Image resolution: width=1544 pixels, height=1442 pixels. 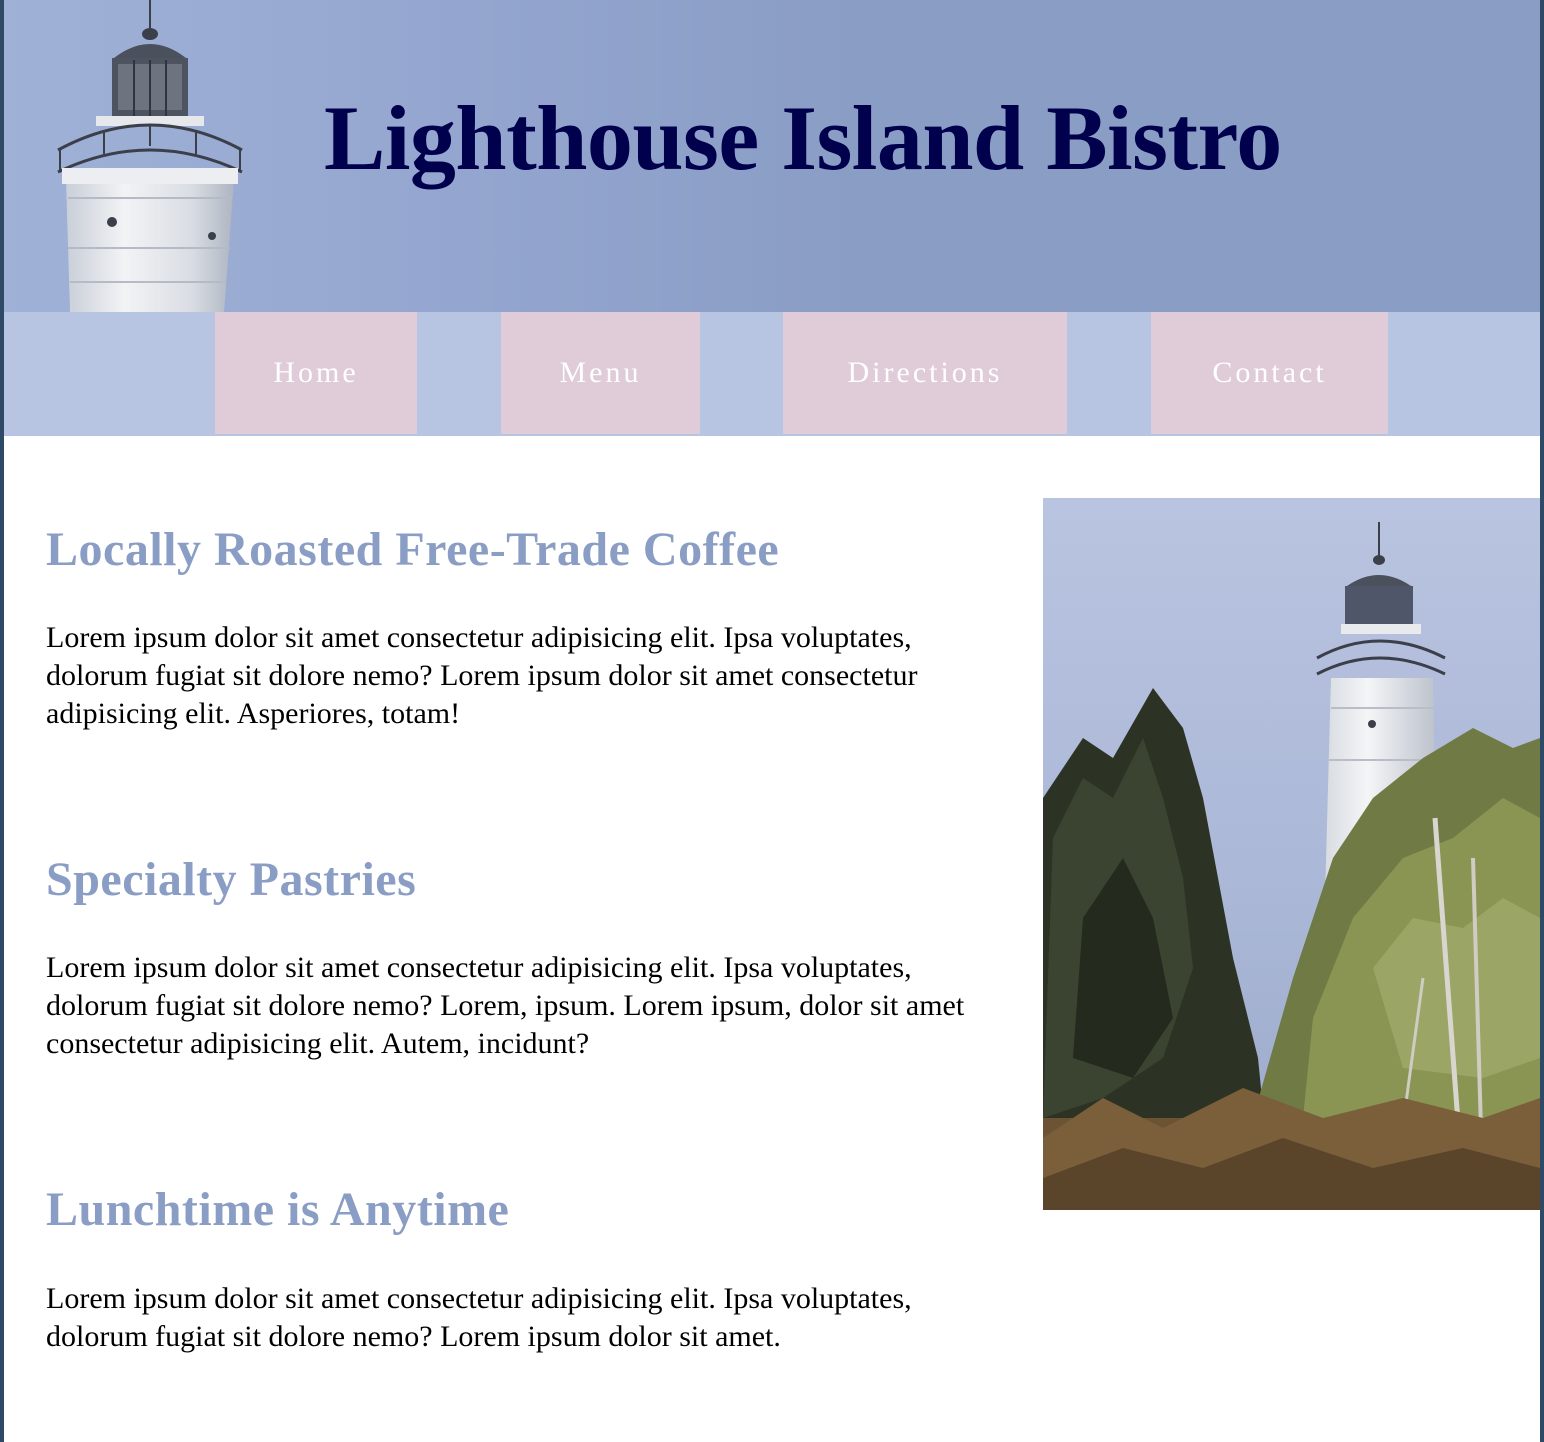 I want to click on nav-directions-link: Directions, so click(x=925, y=373).